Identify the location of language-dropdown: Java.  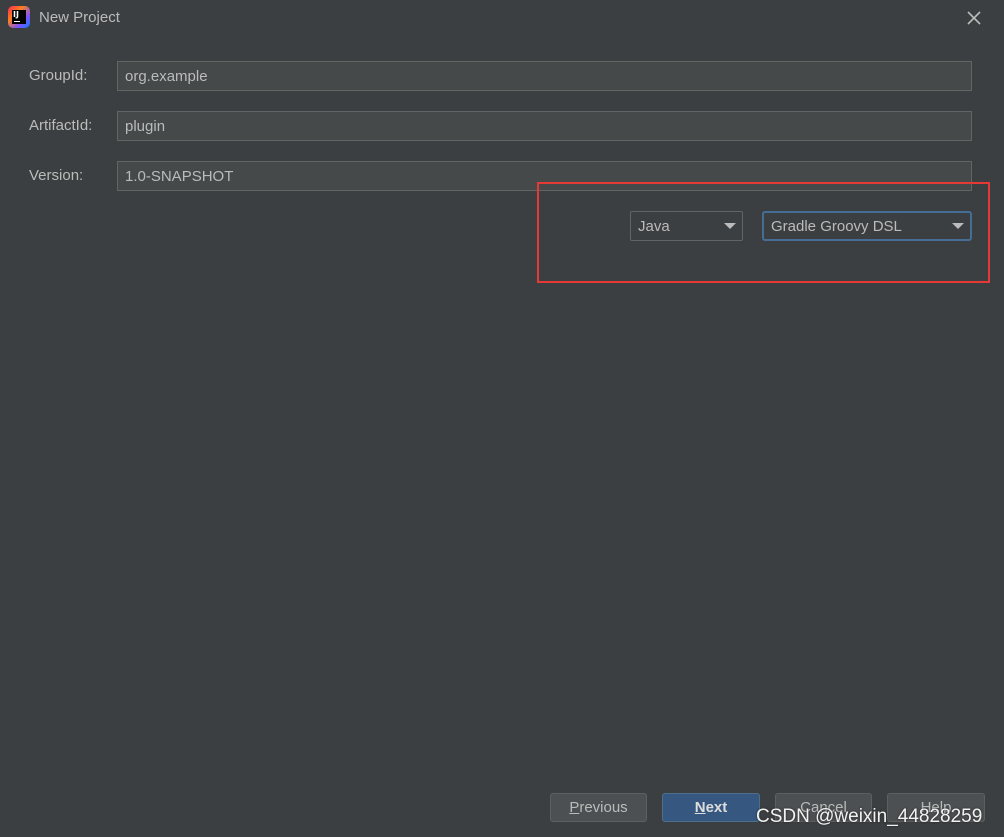
(686, 226).